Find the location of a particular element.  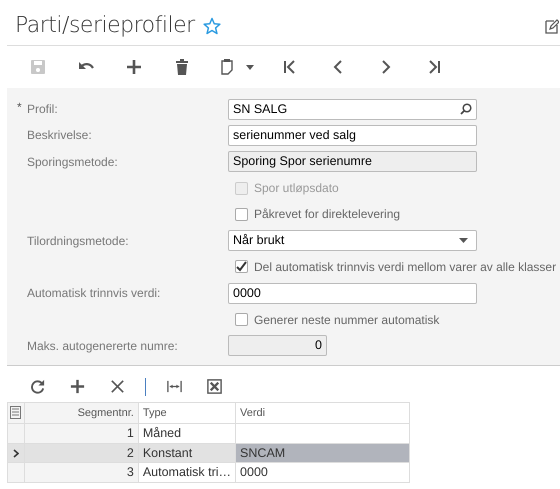

dropdown-field: Når brukt is located at coordinates (352, 241).